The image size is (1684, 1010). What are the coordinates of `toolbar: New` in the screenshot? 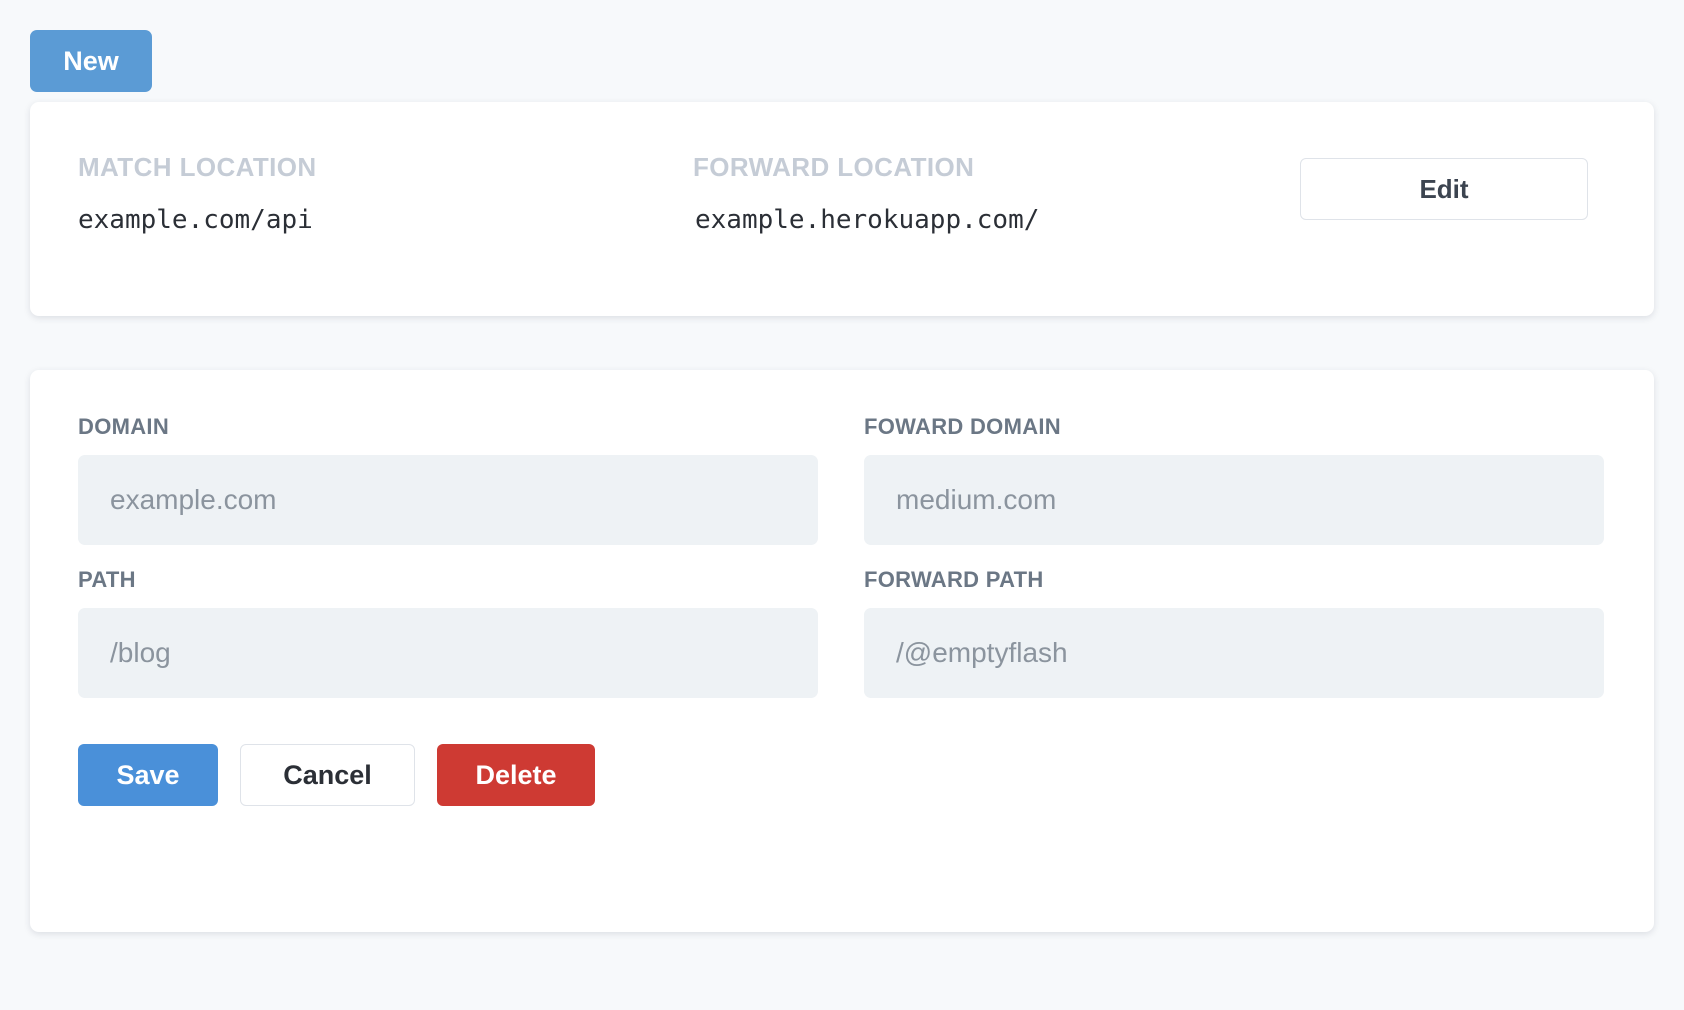 It's located at (842, 46).